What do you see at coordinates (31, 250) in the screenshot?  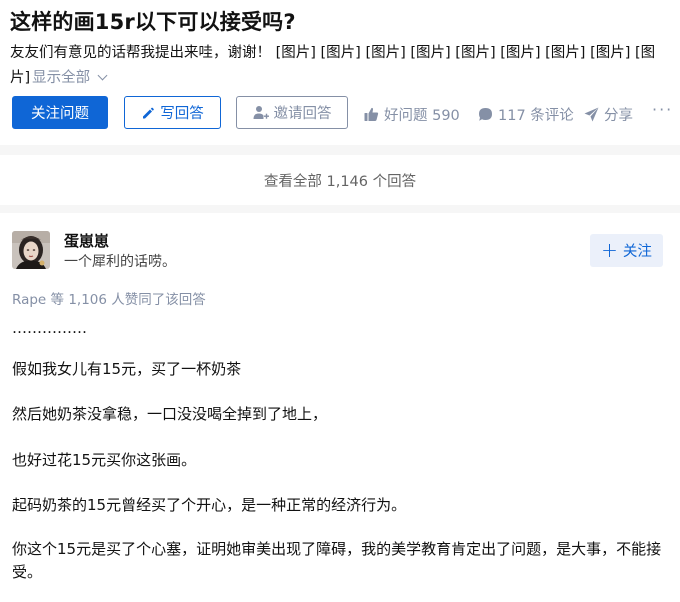 I see `avatar` at bounding box center [31, 250].